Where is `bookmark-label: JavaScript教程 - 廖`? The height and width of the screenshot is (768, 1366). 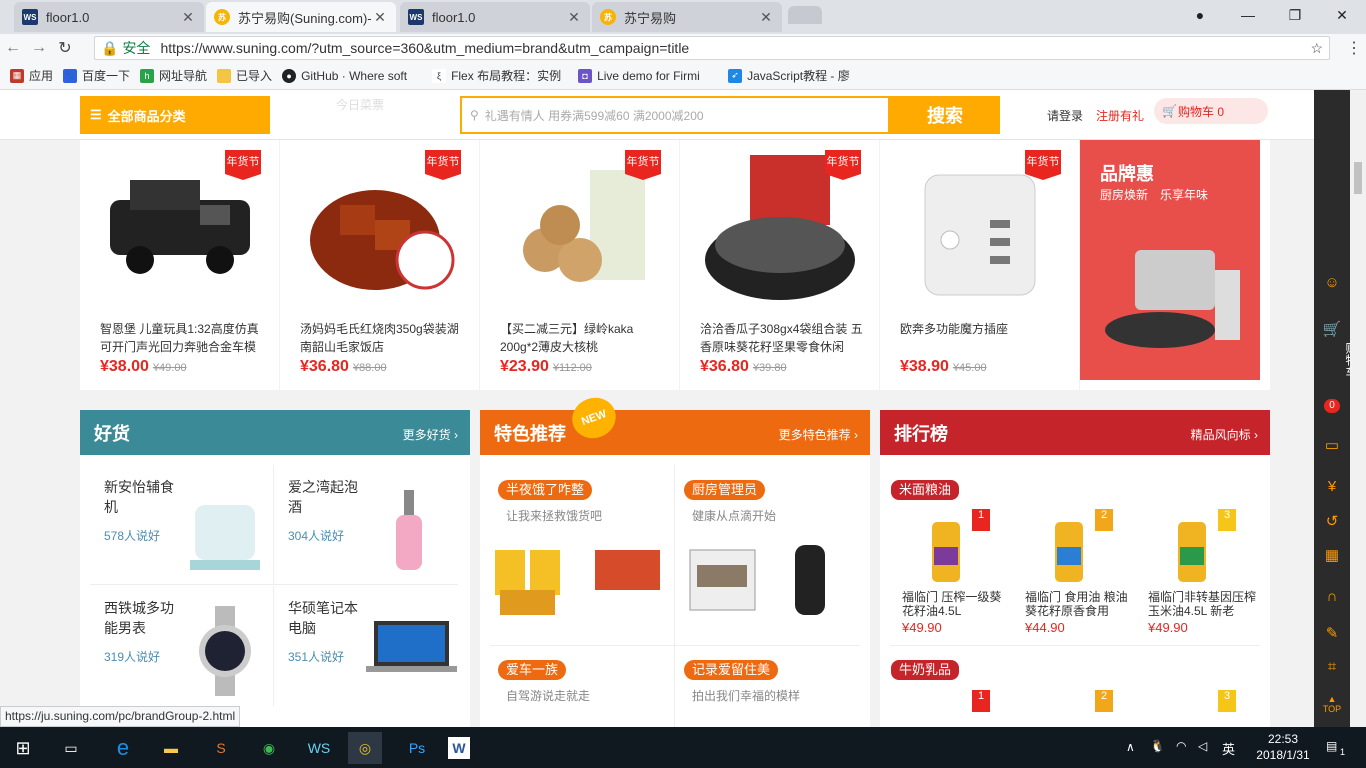
bookmark-label: JavaScript教程 - 廖 is located at coordinates (798, 76).